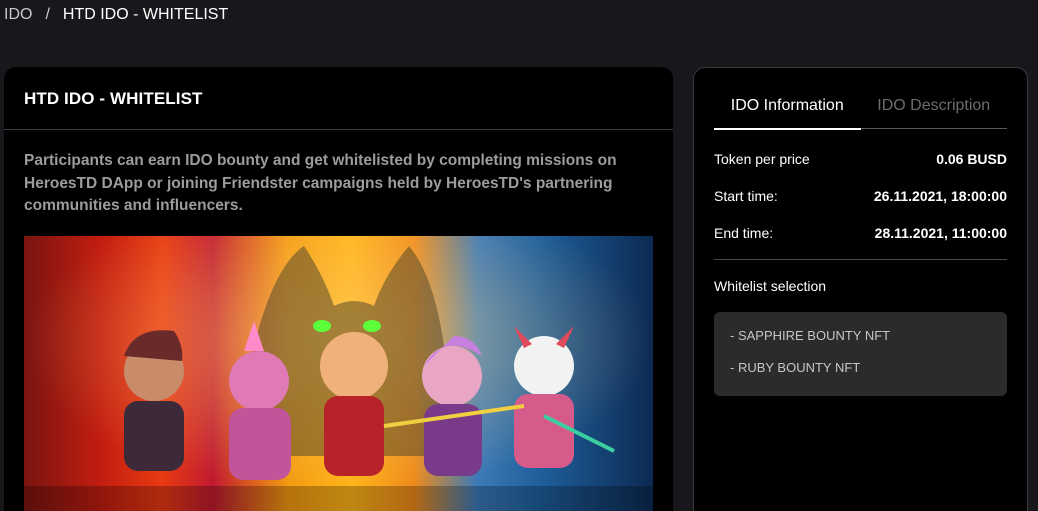  I want to click on whitelist-item-sapphire: - SAPPHIRE BOUNTY NFT, so click(810, 335).